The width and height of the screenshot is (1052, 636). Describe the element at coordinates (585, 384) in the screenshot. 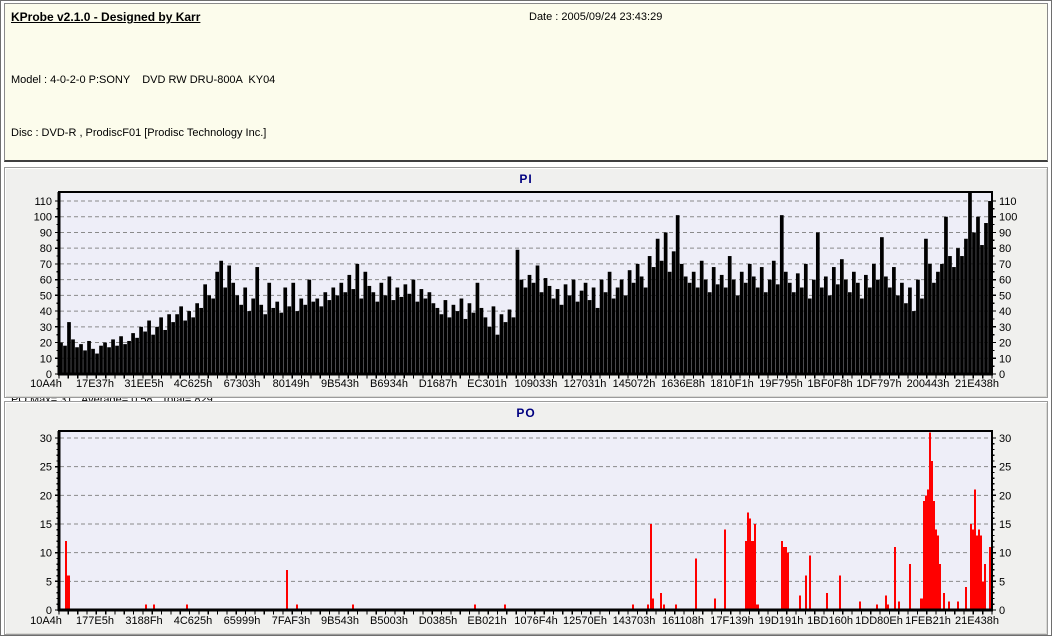

I see `svg-text: 127031h` at that location.